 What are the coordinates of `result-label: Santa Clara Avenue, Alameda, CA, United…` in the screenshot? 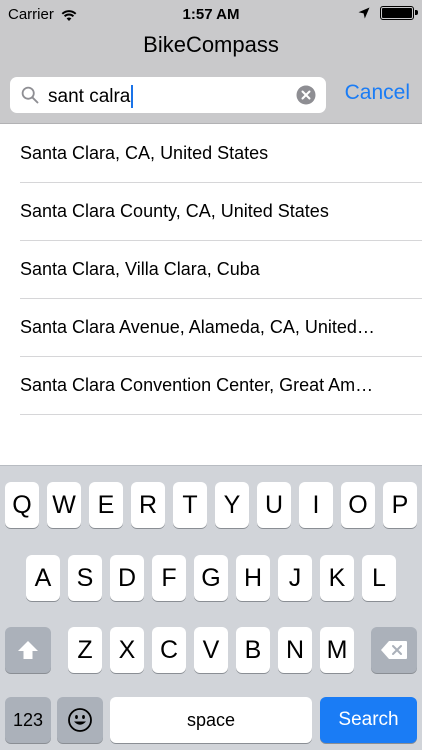 It's located at (197, 327).